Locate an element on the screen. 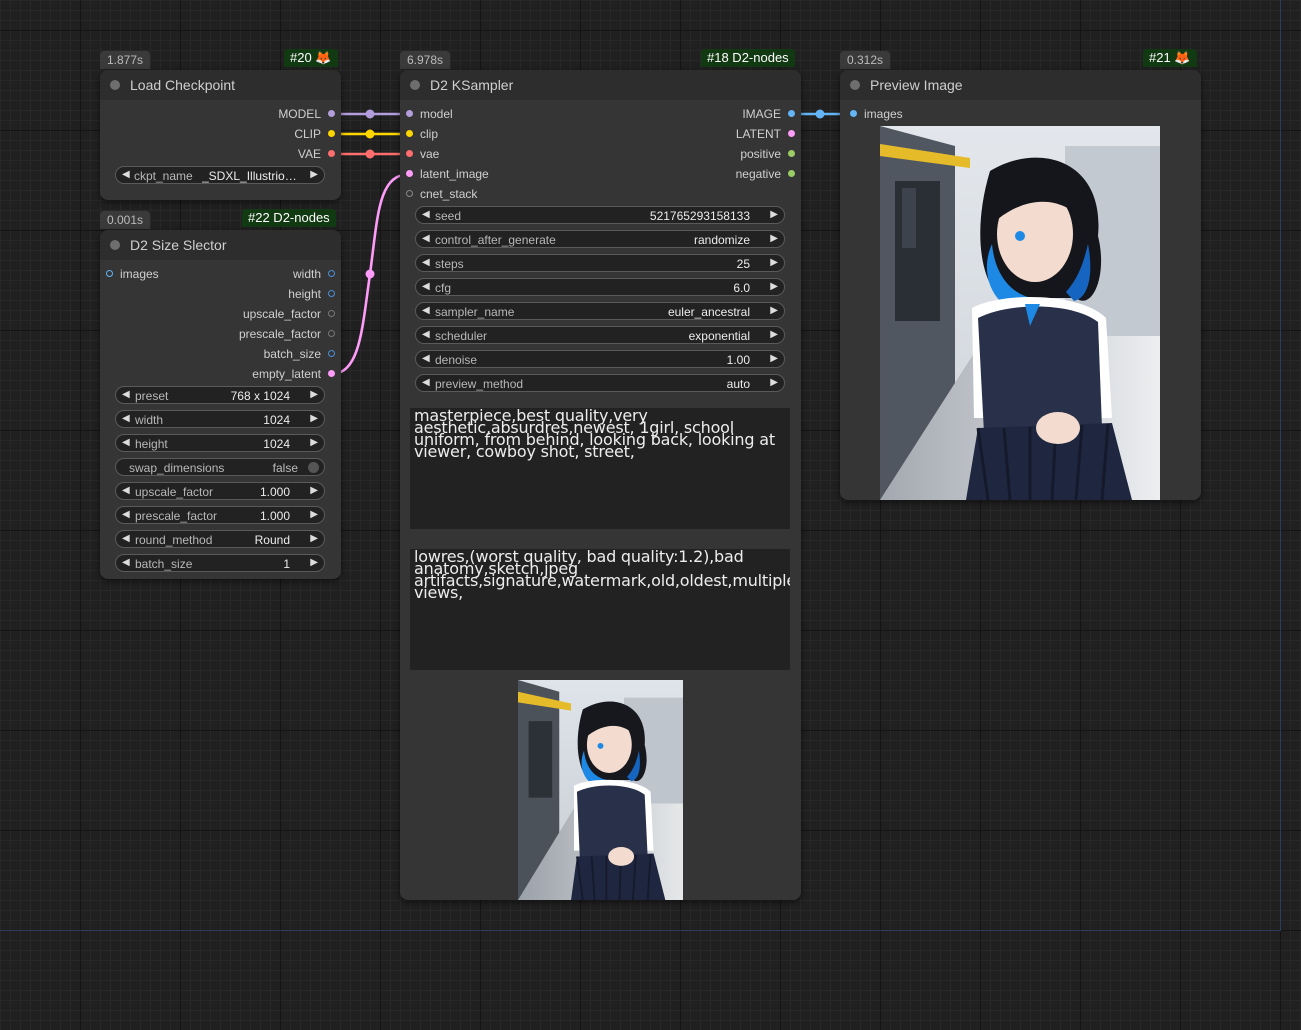 This screenshot has height=1030, width=1301. toggle-knob-icon is located at coordinates (313, 467).